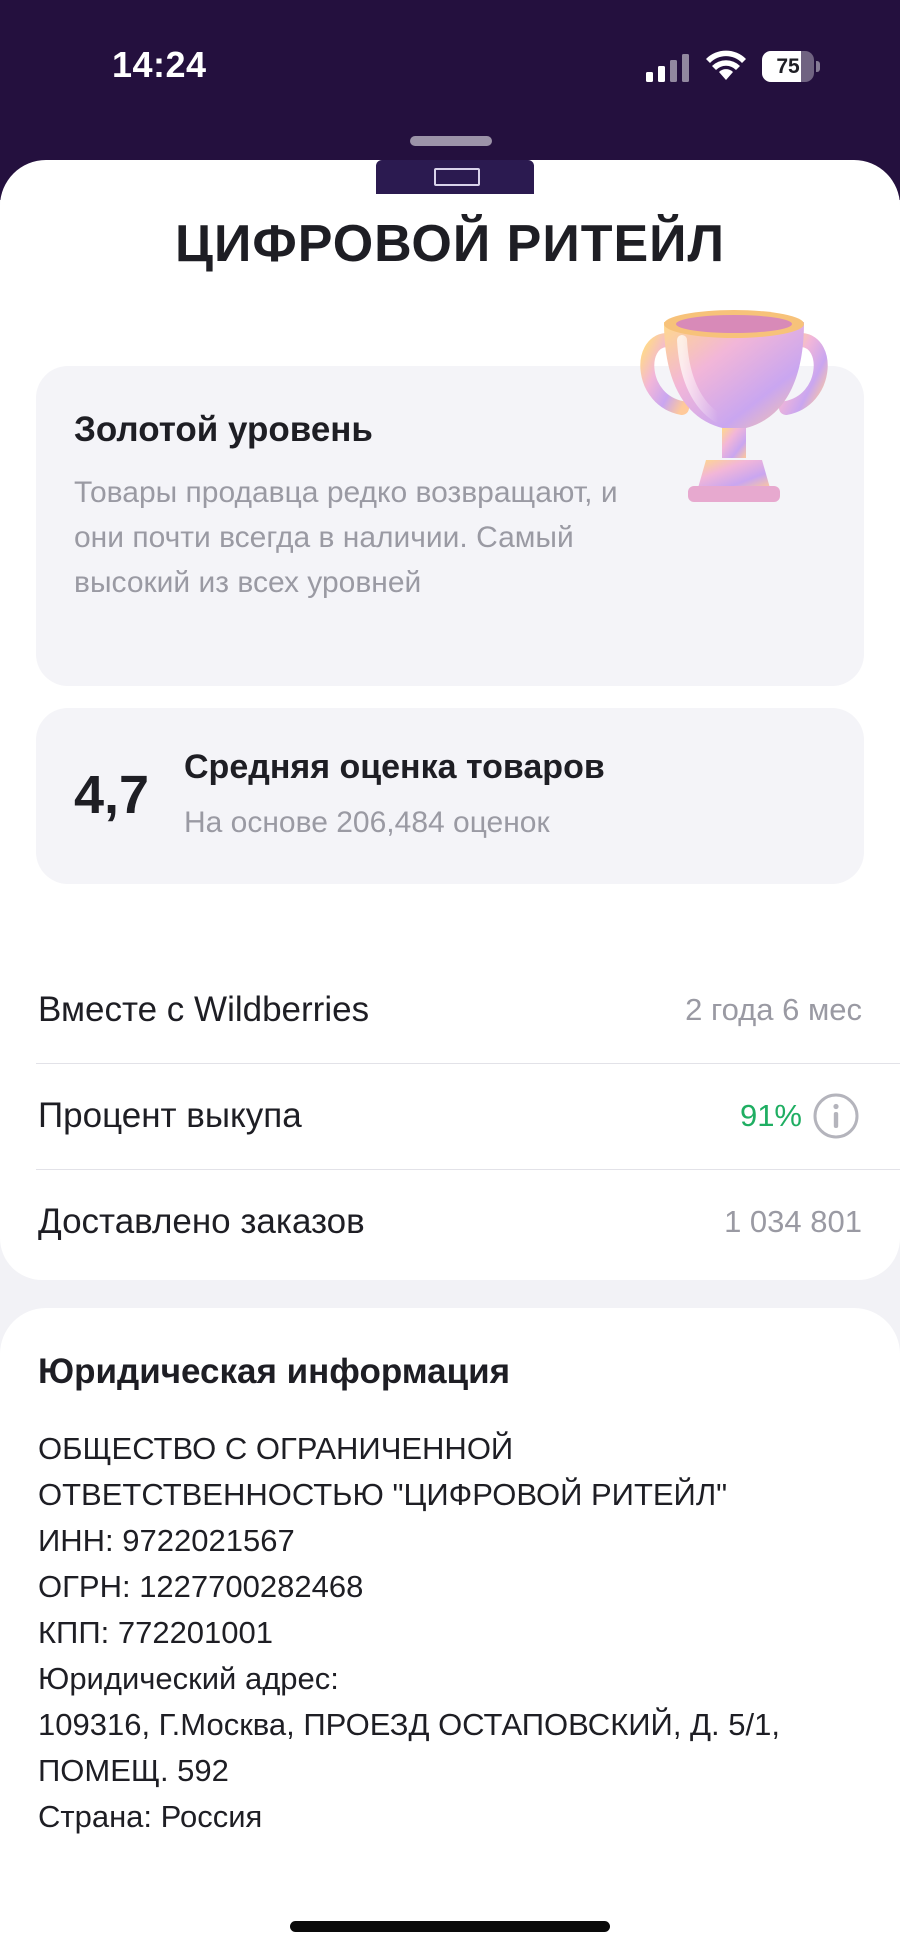 This screenshot has height=1951, width=900. Describe the element at coordinates (133, 1770) in the screenshot. I see `legal-address: ПОМЕЩ. 592` at that location.